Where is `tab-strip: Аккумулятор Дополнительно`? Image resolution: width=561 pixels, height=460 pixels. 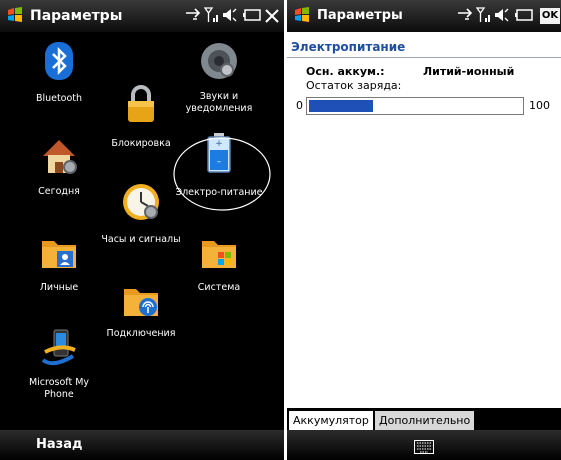
tab-strip: Аккумулятор Дополнительно is located at coordinates (424, 420).